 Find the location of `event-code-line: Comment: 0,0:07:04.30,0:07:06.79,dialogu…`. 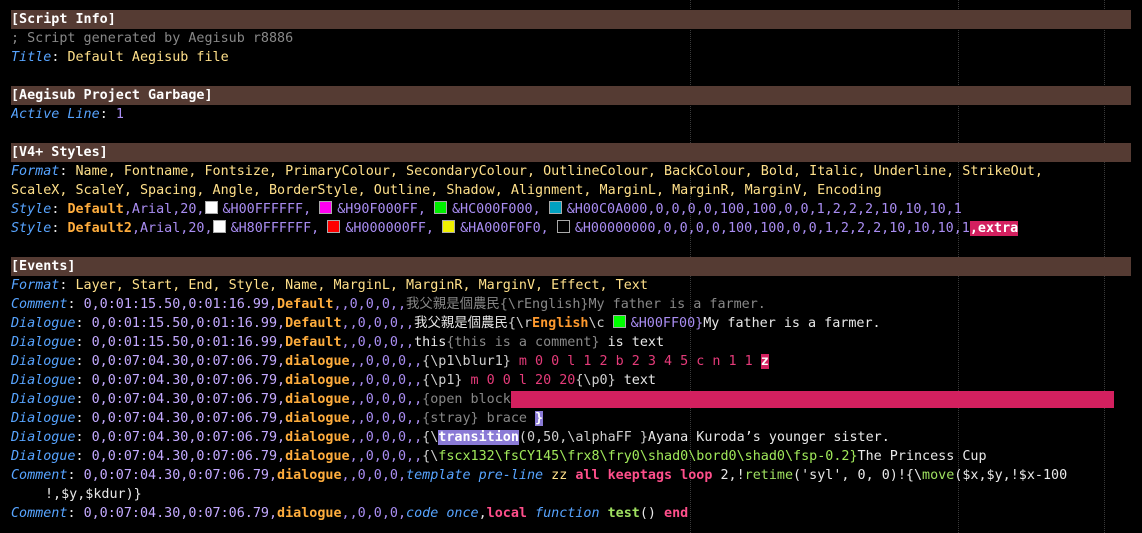

event-code-line: Comment: 0,0:07:04.30,0:07:06.79,dialogu… is located at coordinates (571, 513).